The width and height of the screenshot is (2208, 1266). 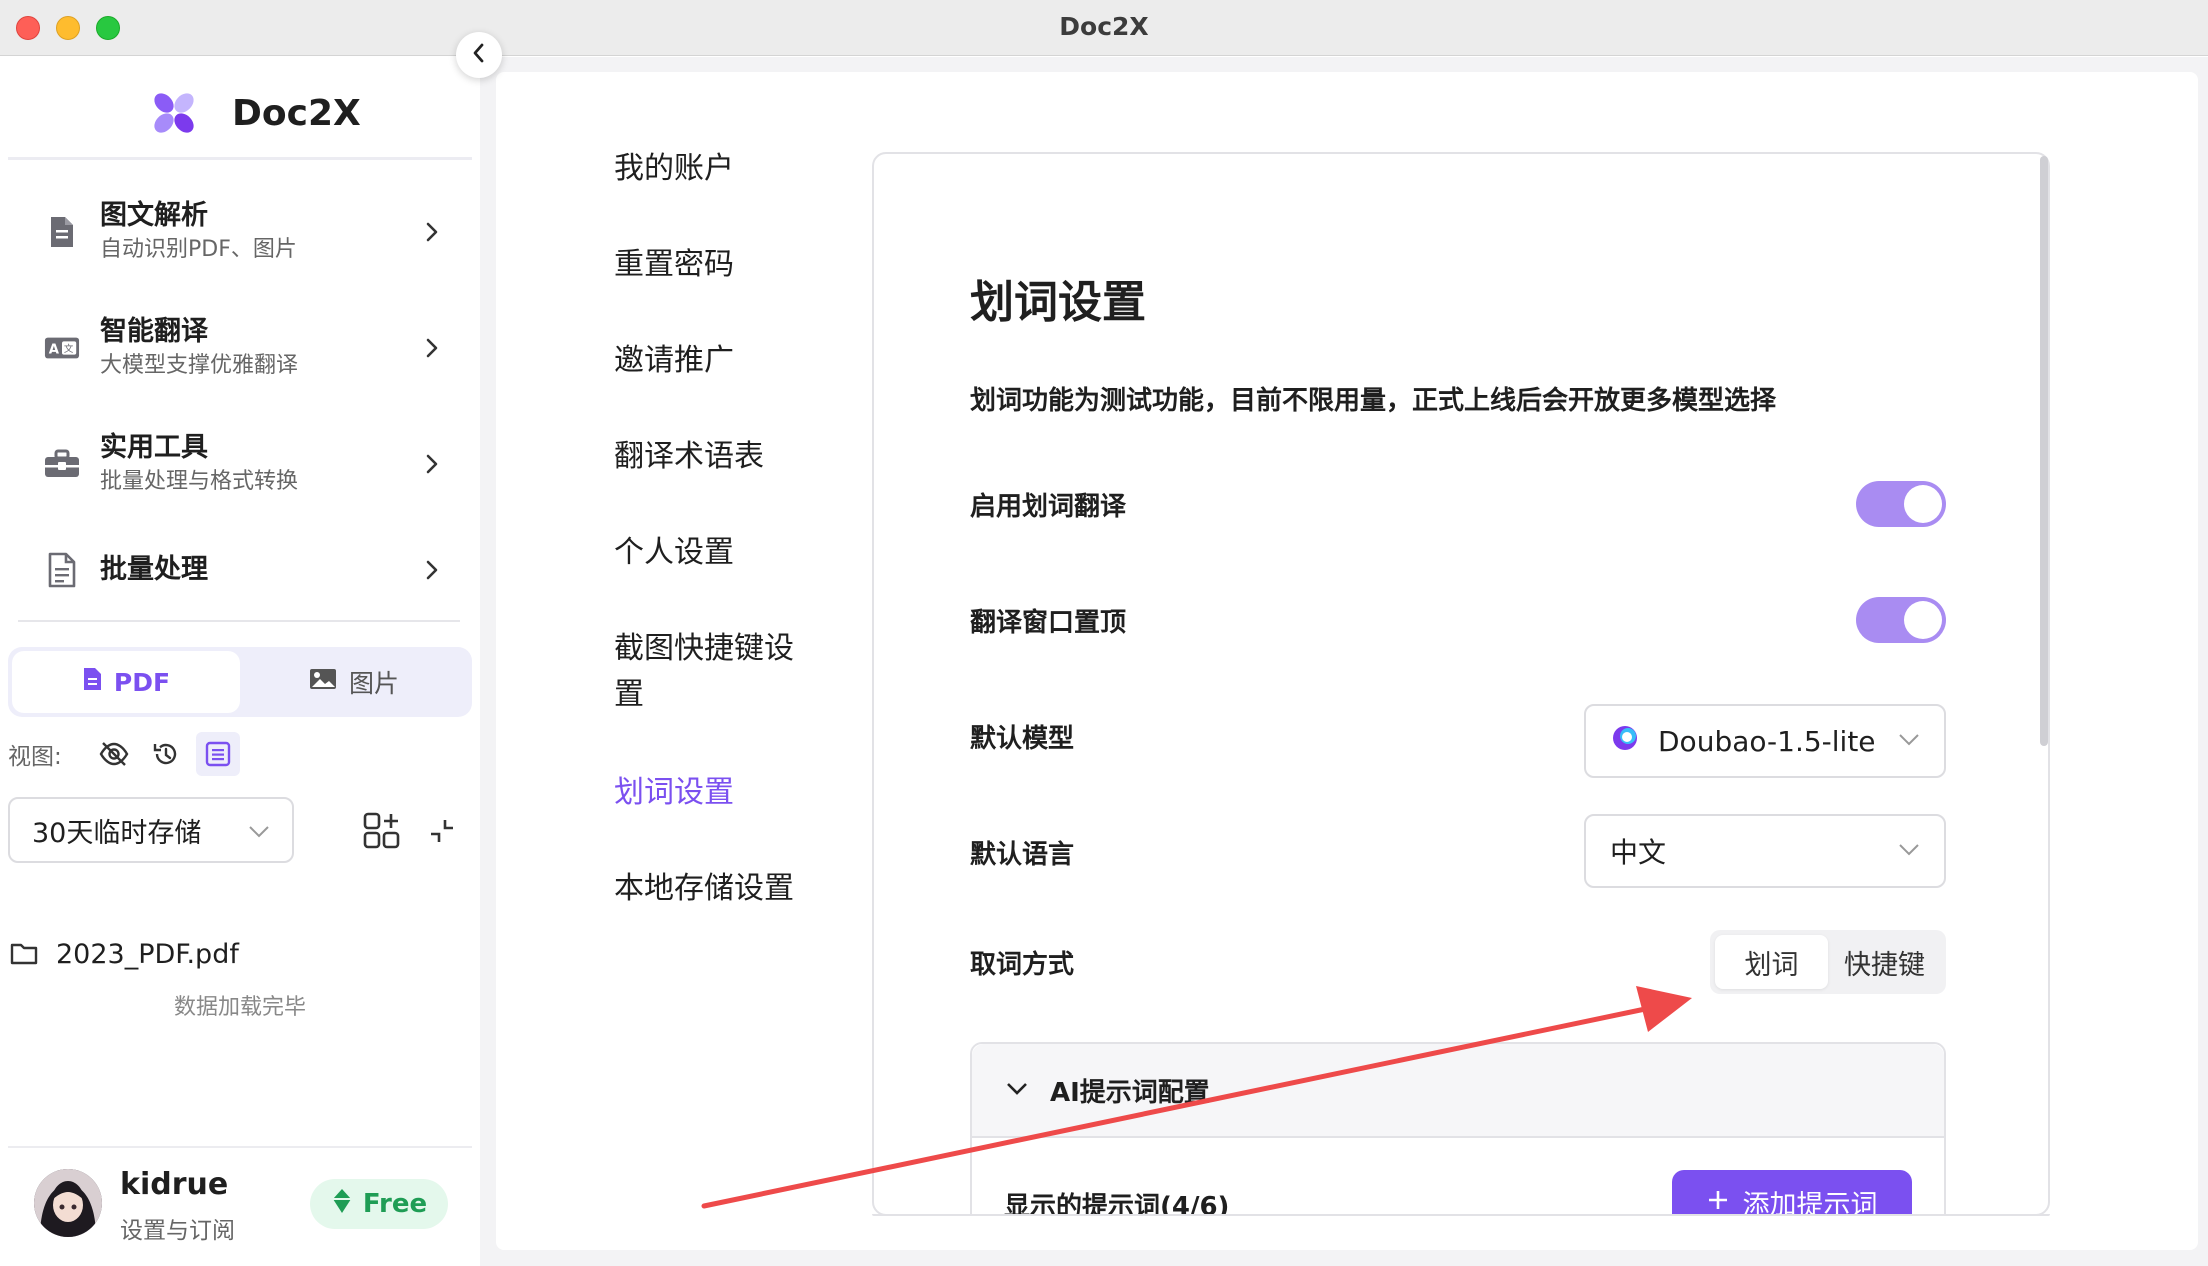 I want to click on view-label: 视图:, so click(x=35, y=757).